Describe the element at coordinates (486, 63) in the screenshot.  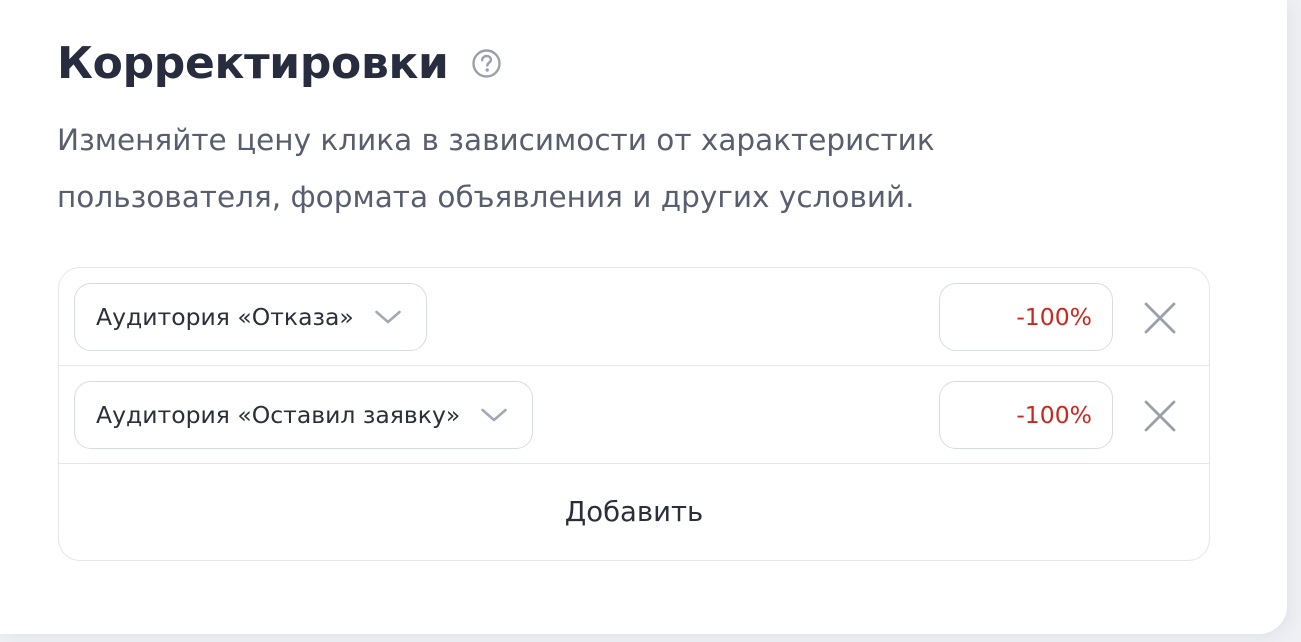
I see `question-circle-icon` at that location.